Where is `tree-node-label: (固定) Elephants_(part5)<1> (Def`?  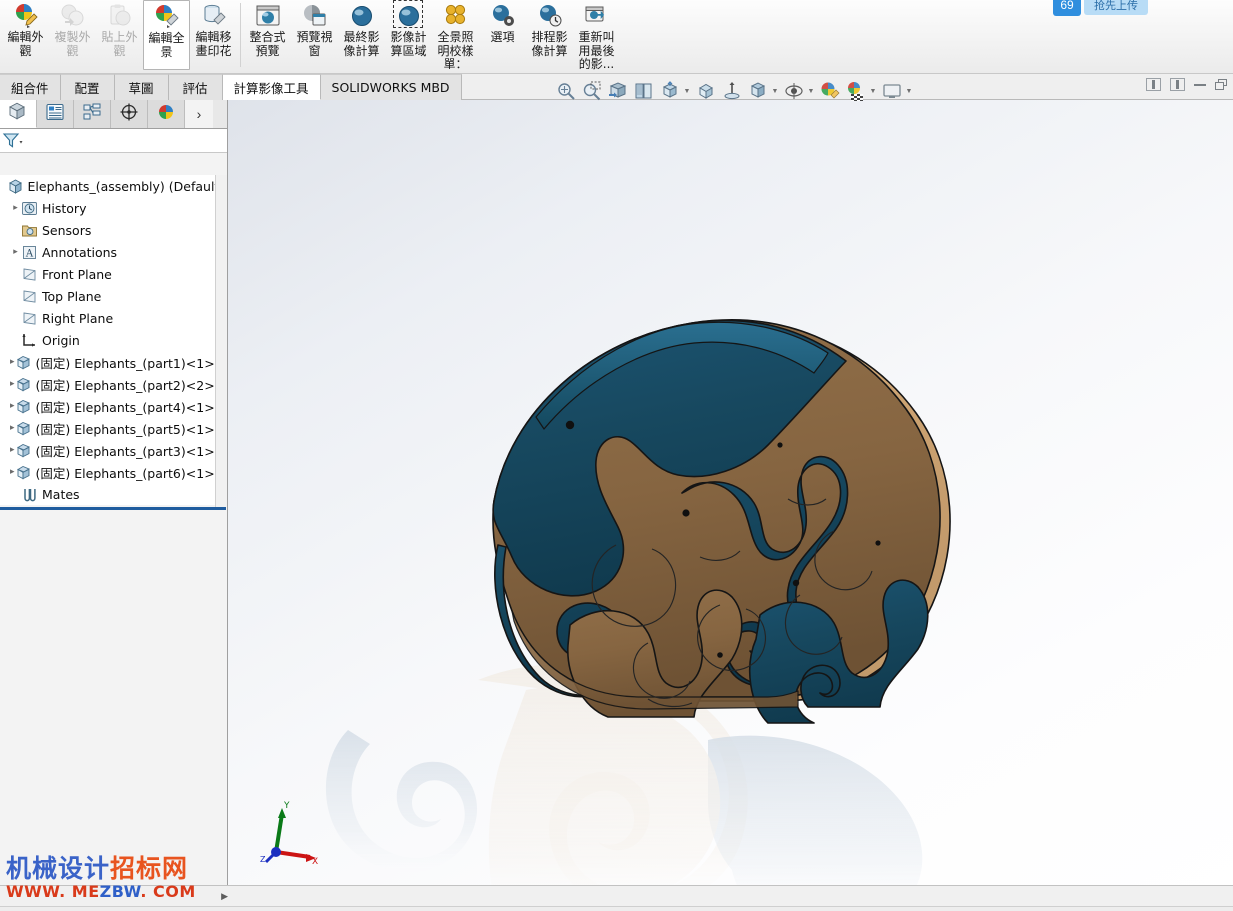 tree-node-label: (固定) Elephants_(part5)<1> (Def is located at coordinates (130, 429).